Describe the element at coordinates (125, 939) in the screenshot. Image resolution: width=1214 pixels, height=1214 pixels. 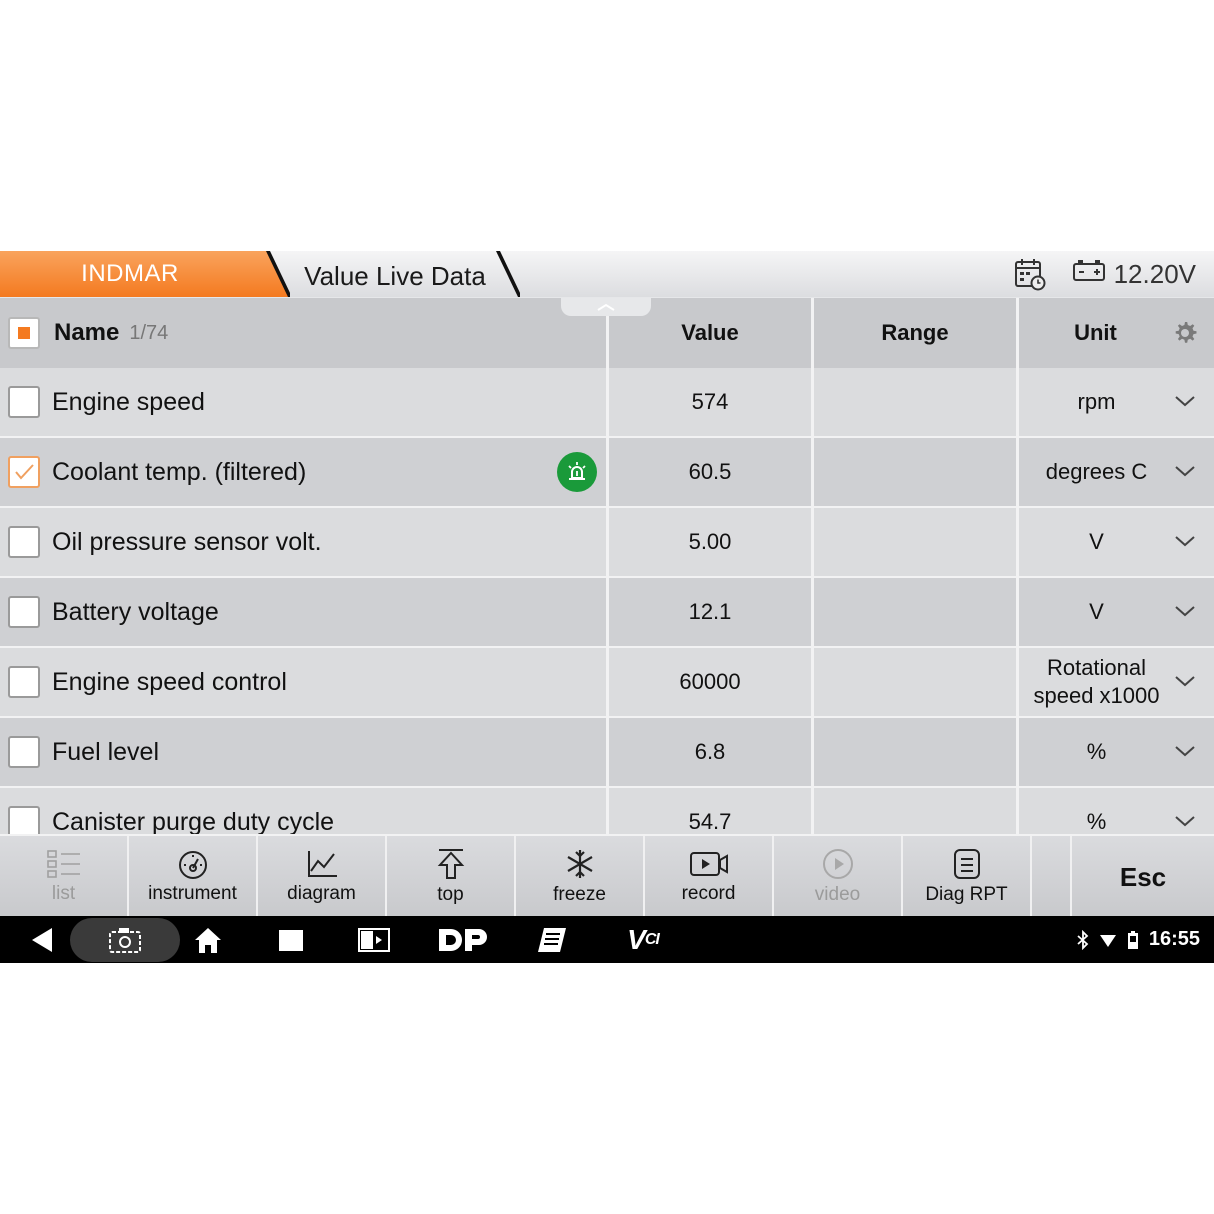
I see `camera-icon` at that location.